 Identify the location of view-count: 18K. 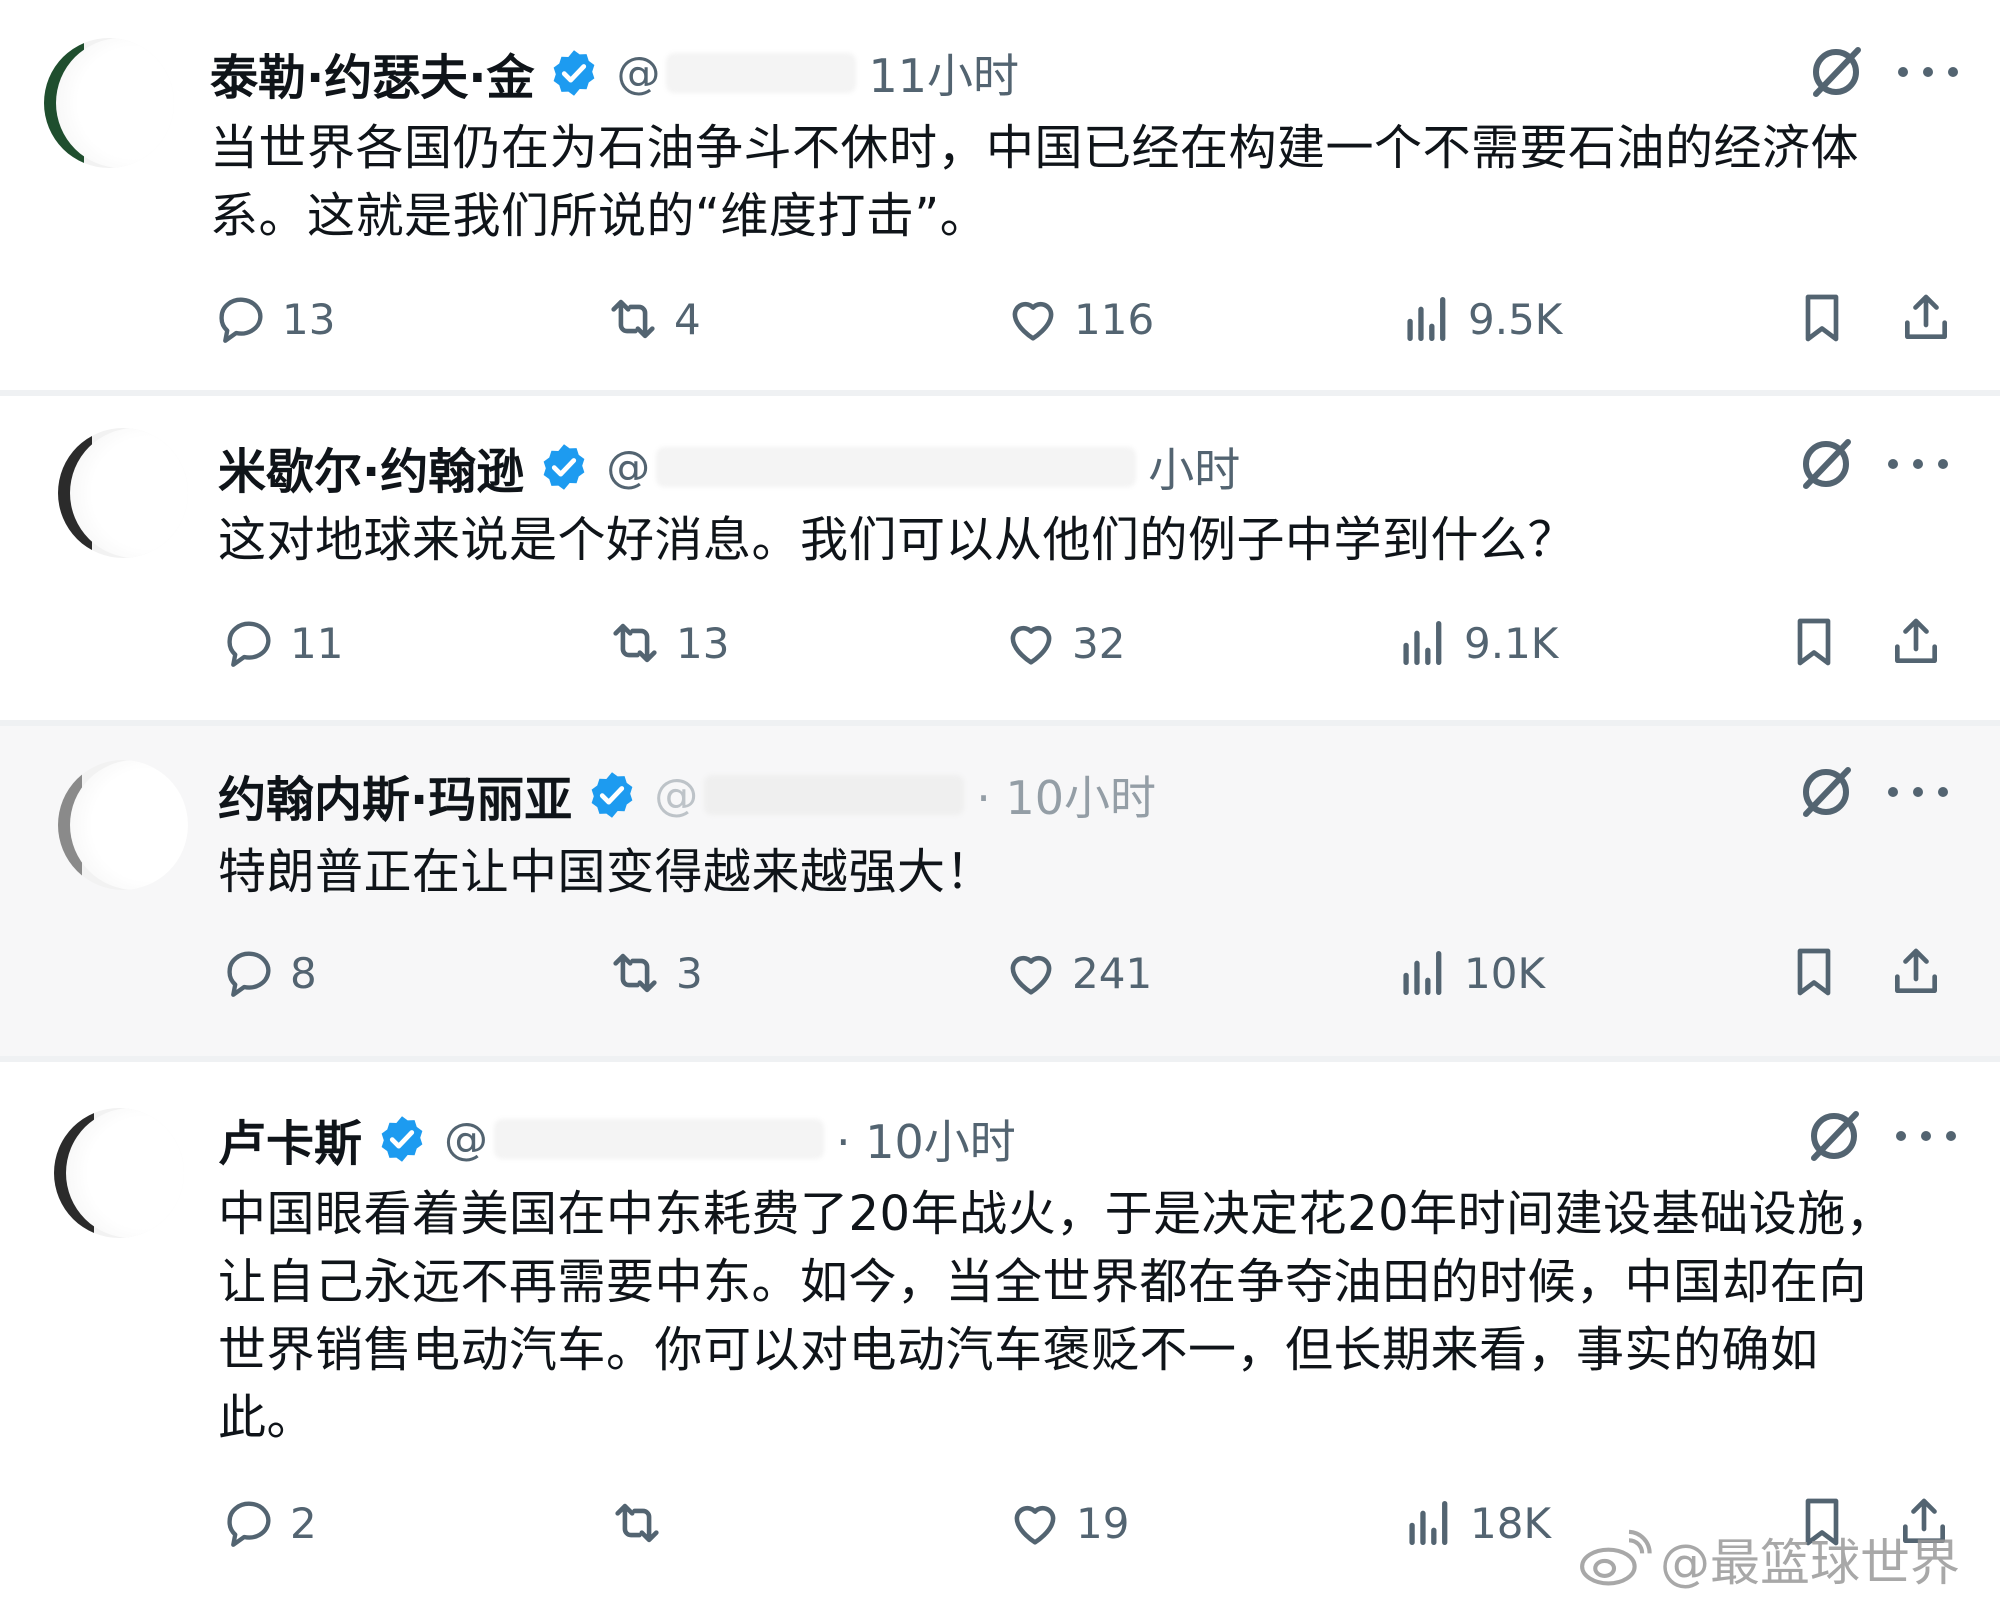
(1510, 1523).